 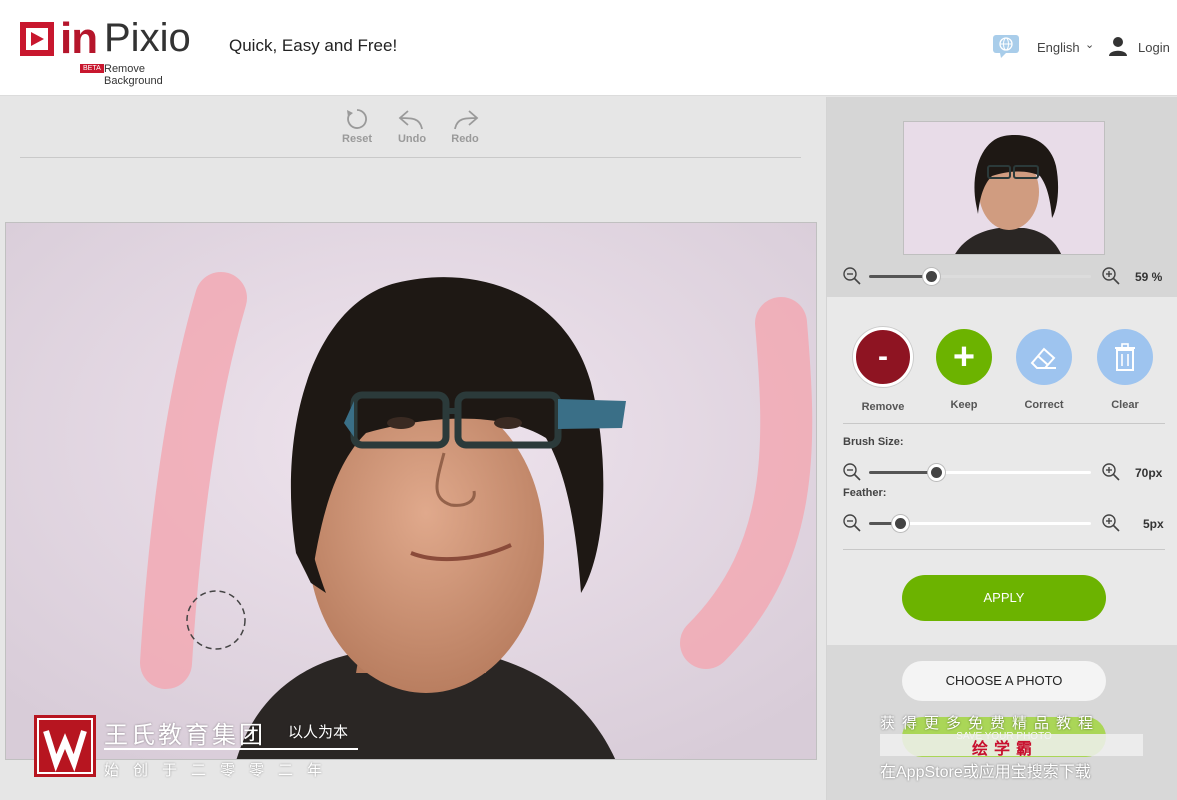 What do you see at coordinates (1004, 598) in the screenshot?
I see `apply-button: APPLY` at bounding box center [1004, 598].